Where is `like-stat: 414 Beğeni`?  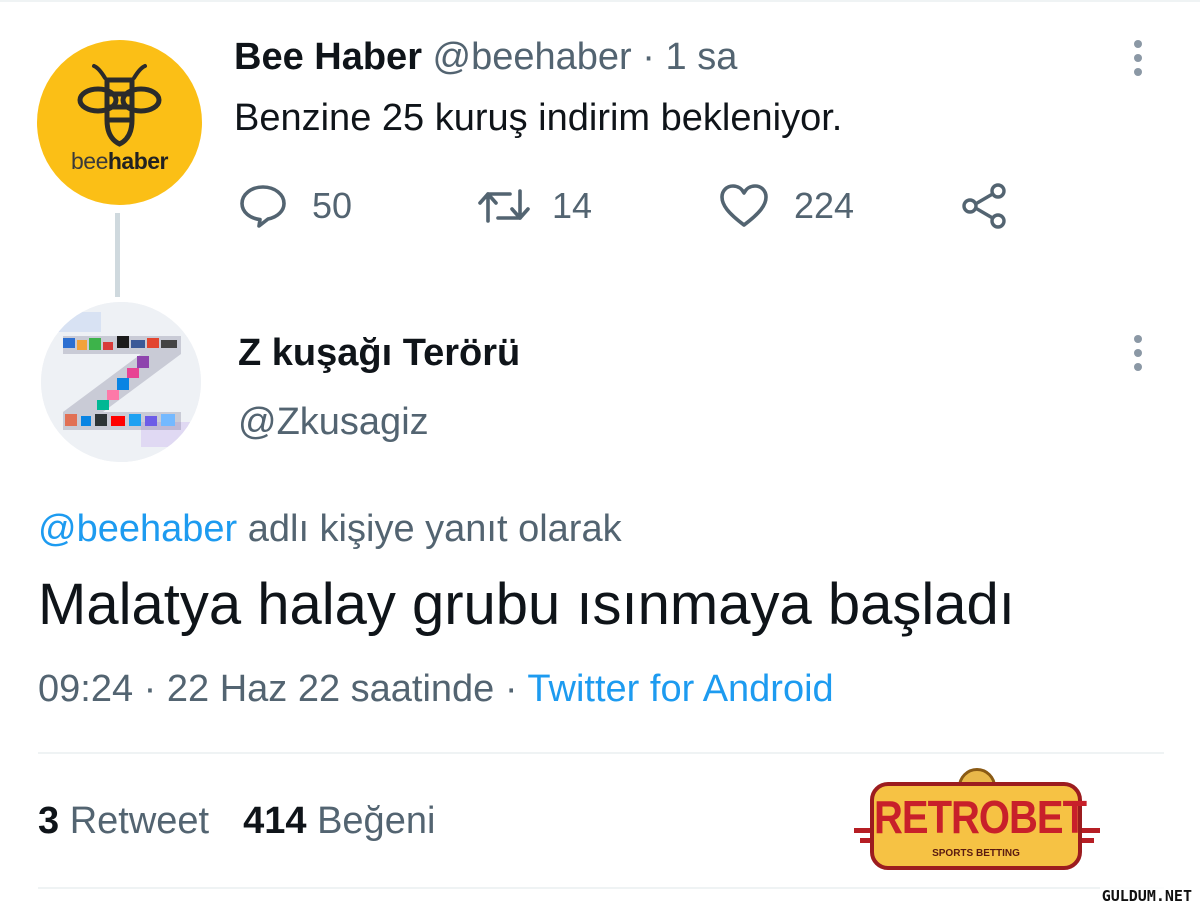
like-stat: 414 Beğeni is located at coordinates (339, 821).